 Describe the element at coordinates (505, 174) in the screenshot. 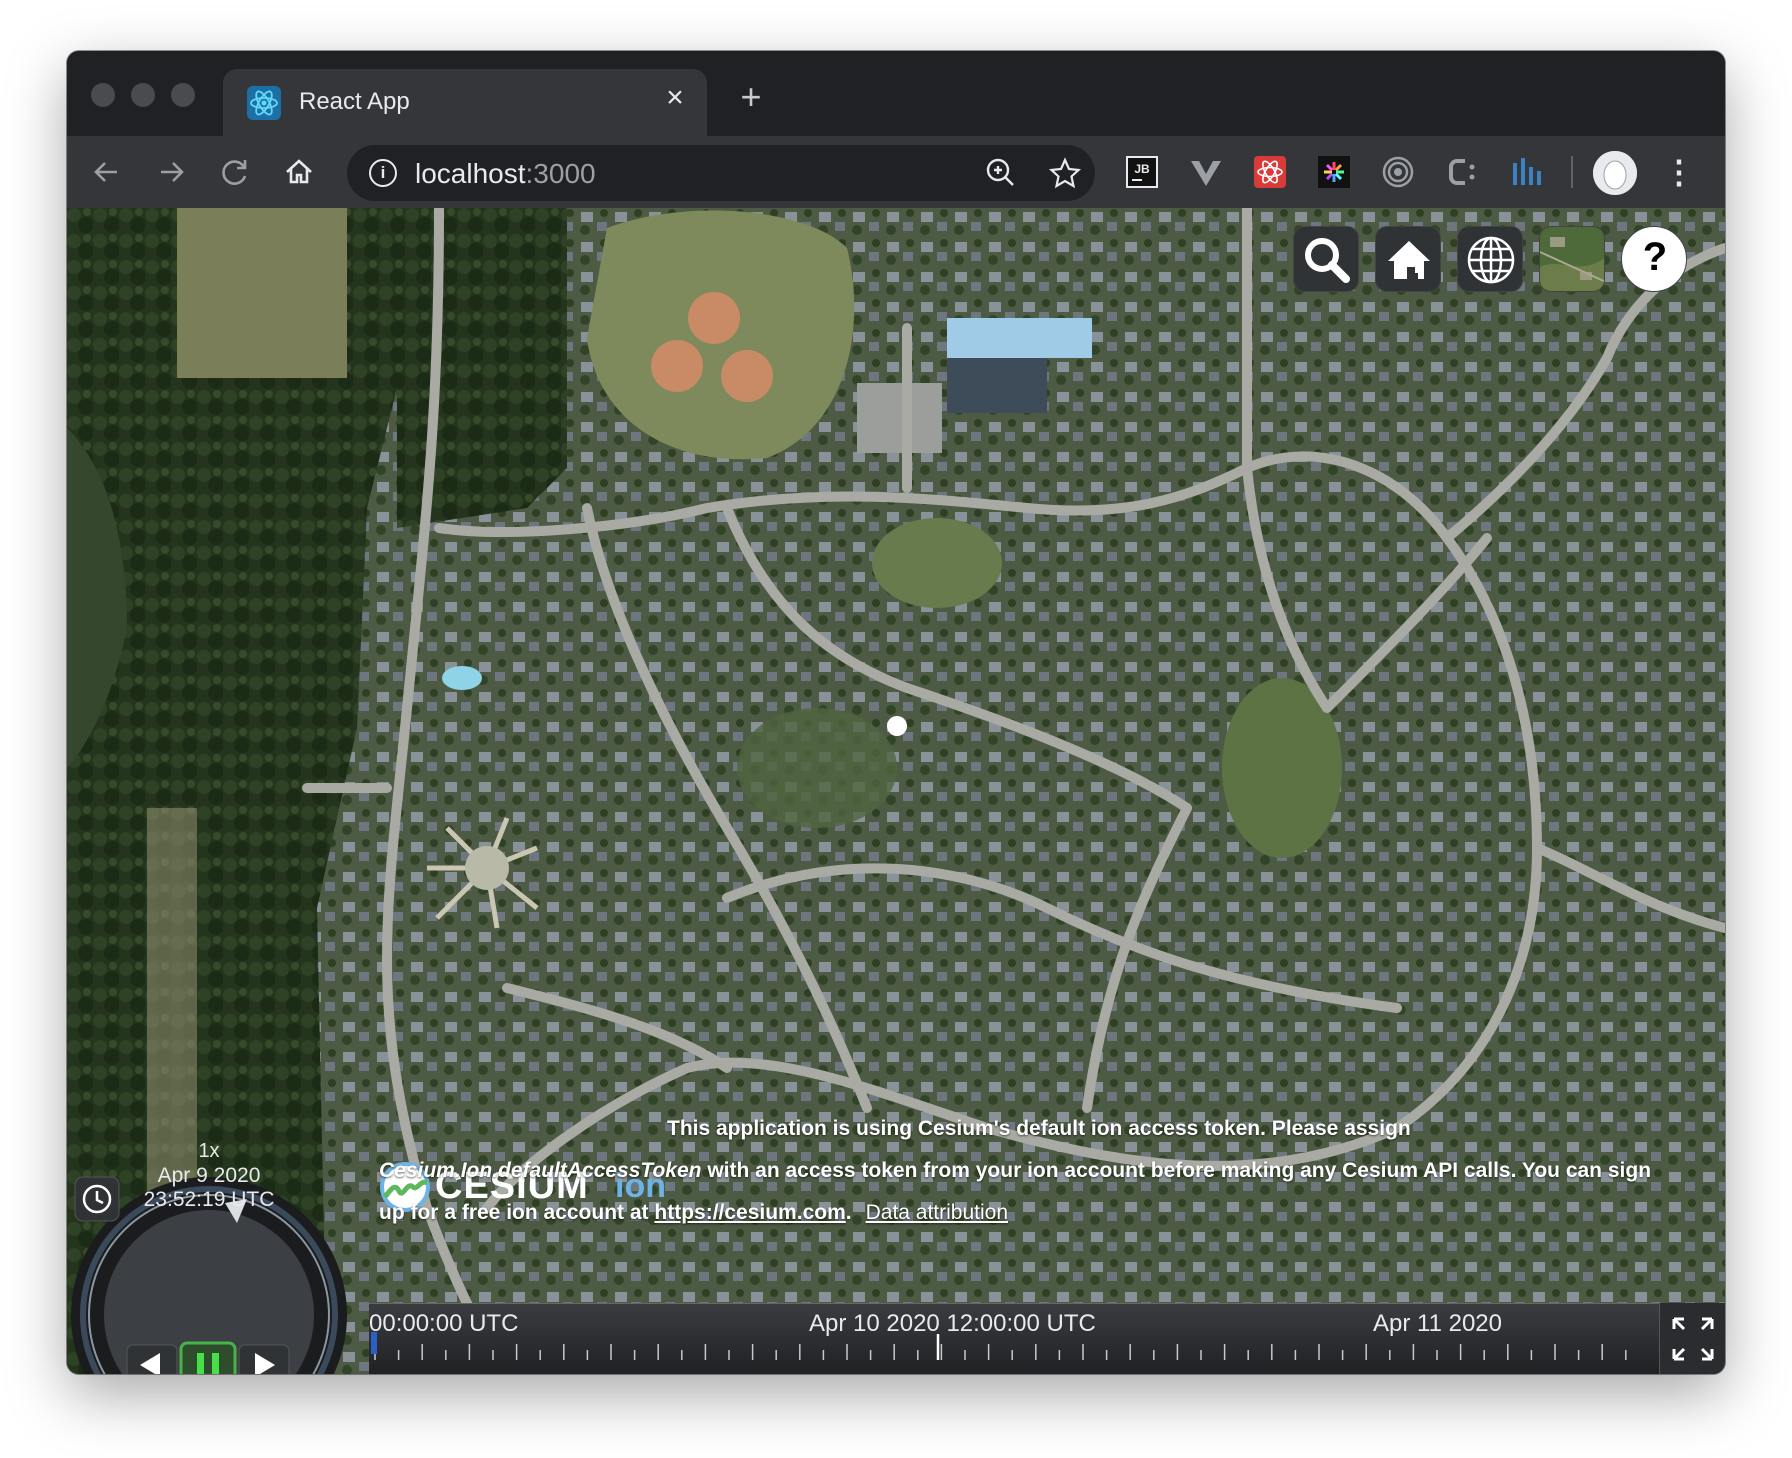

I see `url-text: localhost:3000` at that location.